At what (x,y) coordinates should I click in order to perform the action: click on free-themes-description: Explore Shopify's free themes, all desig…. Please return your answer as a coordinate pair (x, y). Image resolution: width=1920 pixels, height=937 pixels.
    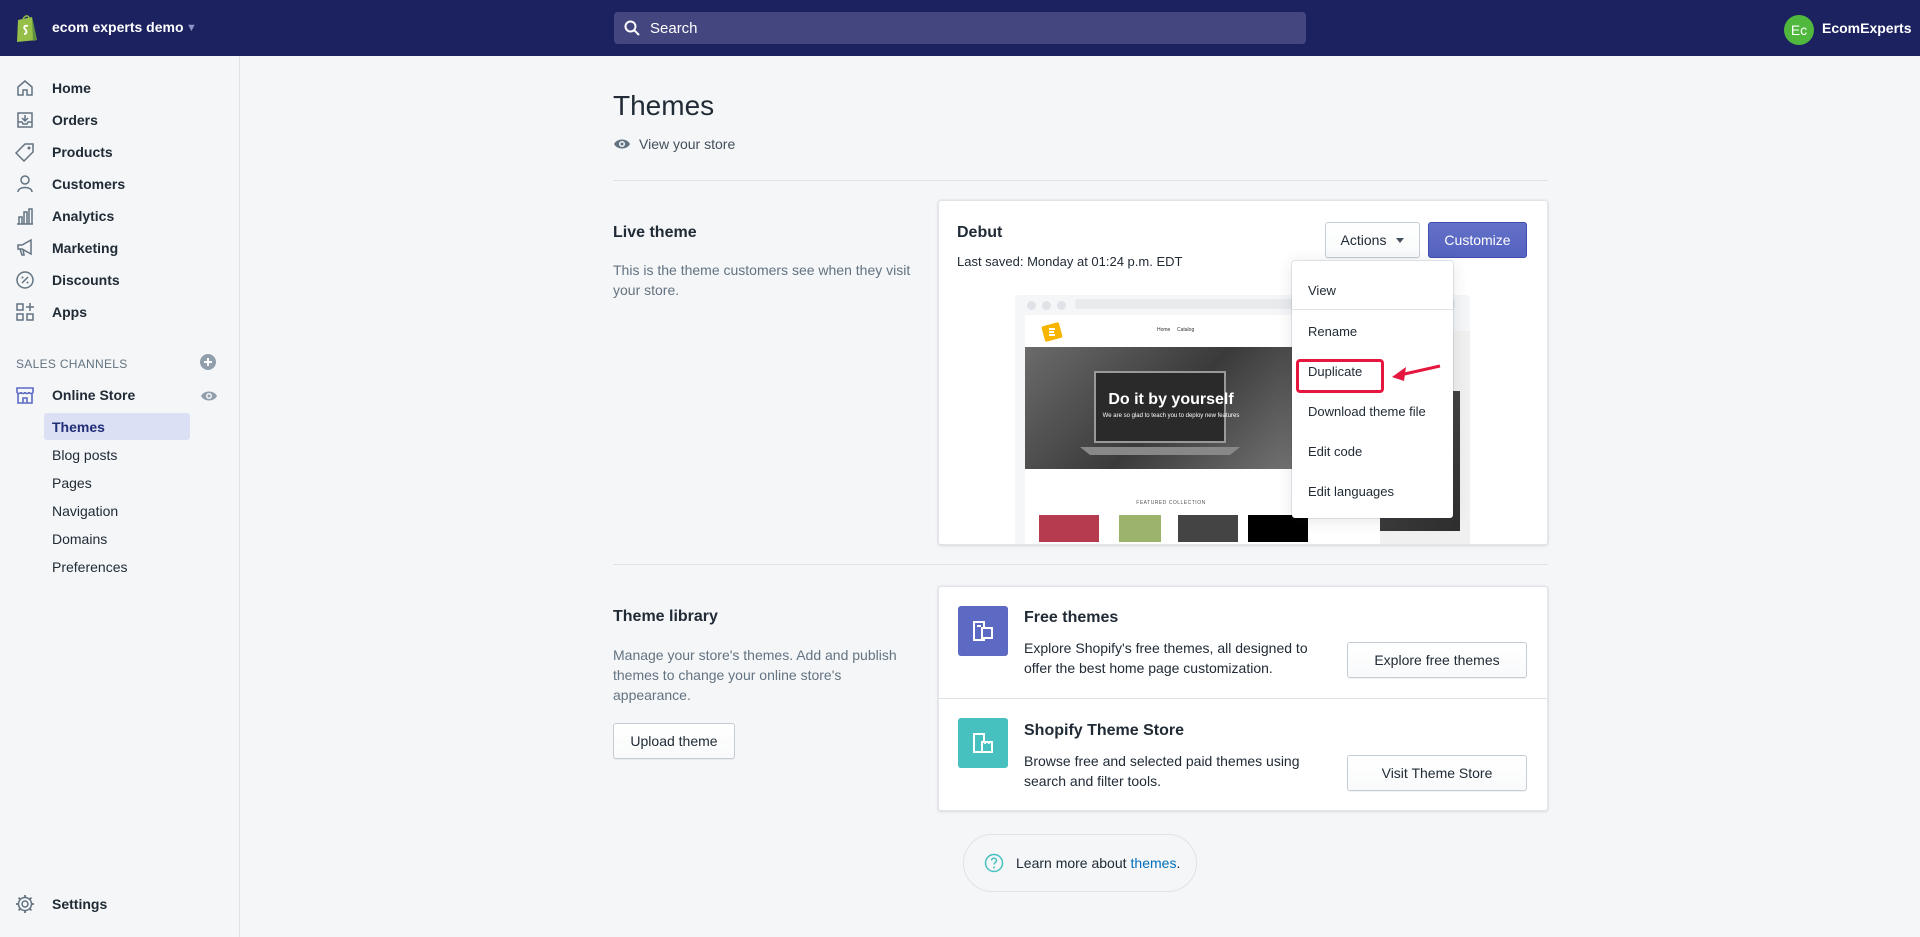
    Looking at the image, I should click on (1166, 658).